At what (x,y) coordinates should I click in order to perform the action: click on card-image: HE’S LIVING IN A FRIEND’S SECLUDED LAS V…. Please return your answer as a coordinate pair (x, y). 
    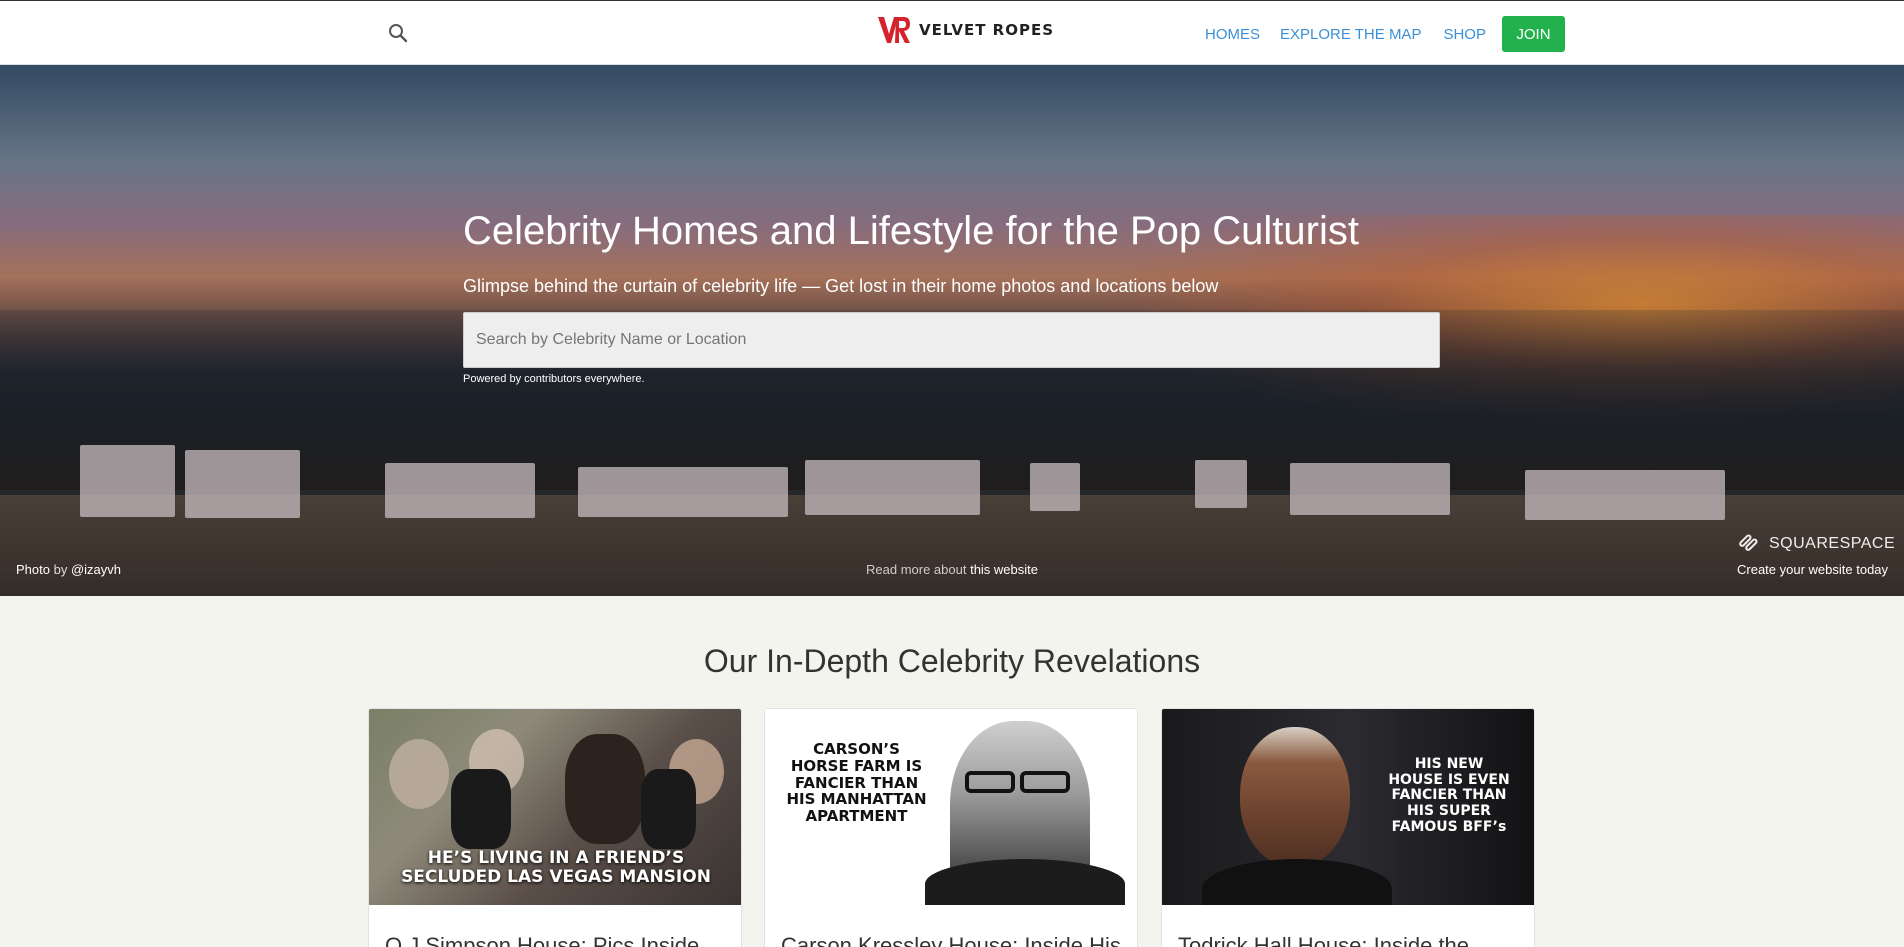
    Looking at the image, I should click on (555, 807).